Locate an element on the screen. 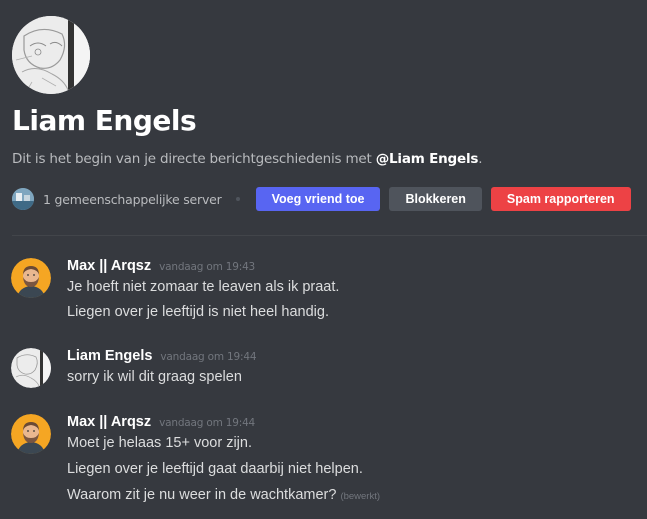  message-author: Liam Engels is located at coordinates (109, 356).